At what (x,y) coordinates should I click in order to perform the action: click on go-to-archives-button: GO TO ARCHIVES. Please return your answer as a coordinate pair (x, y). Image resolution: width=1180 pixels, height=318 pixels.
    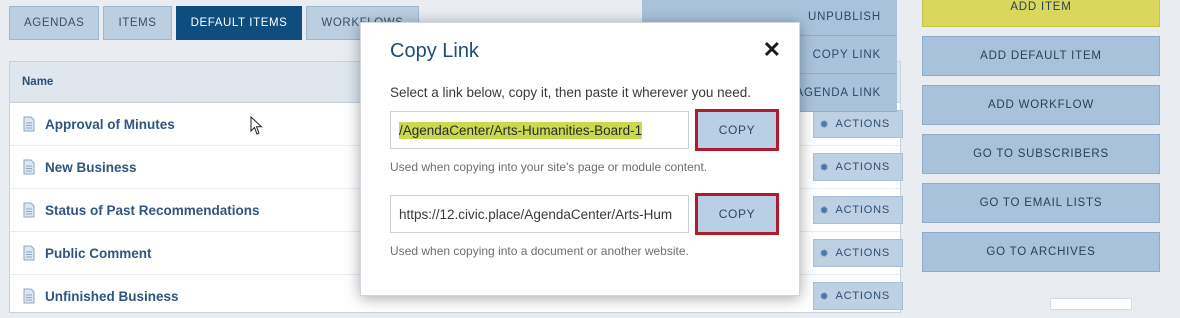
    Looking at the image, I should click on (1041, 252).